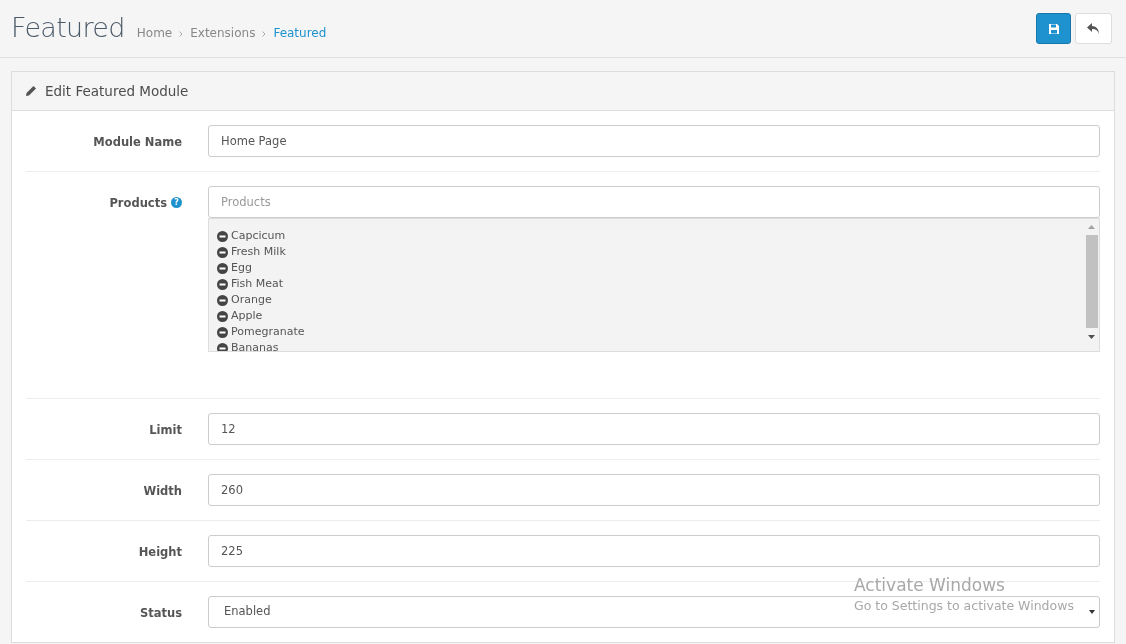 This screenshot has width=1126, height=644. What do you see at coordinates (165, 430) in the screenshot?
I see `field-label: Limit` at bounding box center [165, 430].